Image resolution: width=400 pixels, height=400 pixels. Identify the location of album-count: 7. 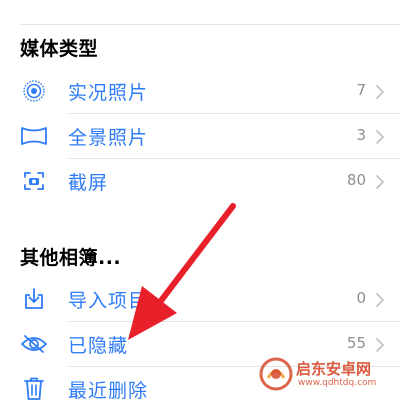
(361, 90).